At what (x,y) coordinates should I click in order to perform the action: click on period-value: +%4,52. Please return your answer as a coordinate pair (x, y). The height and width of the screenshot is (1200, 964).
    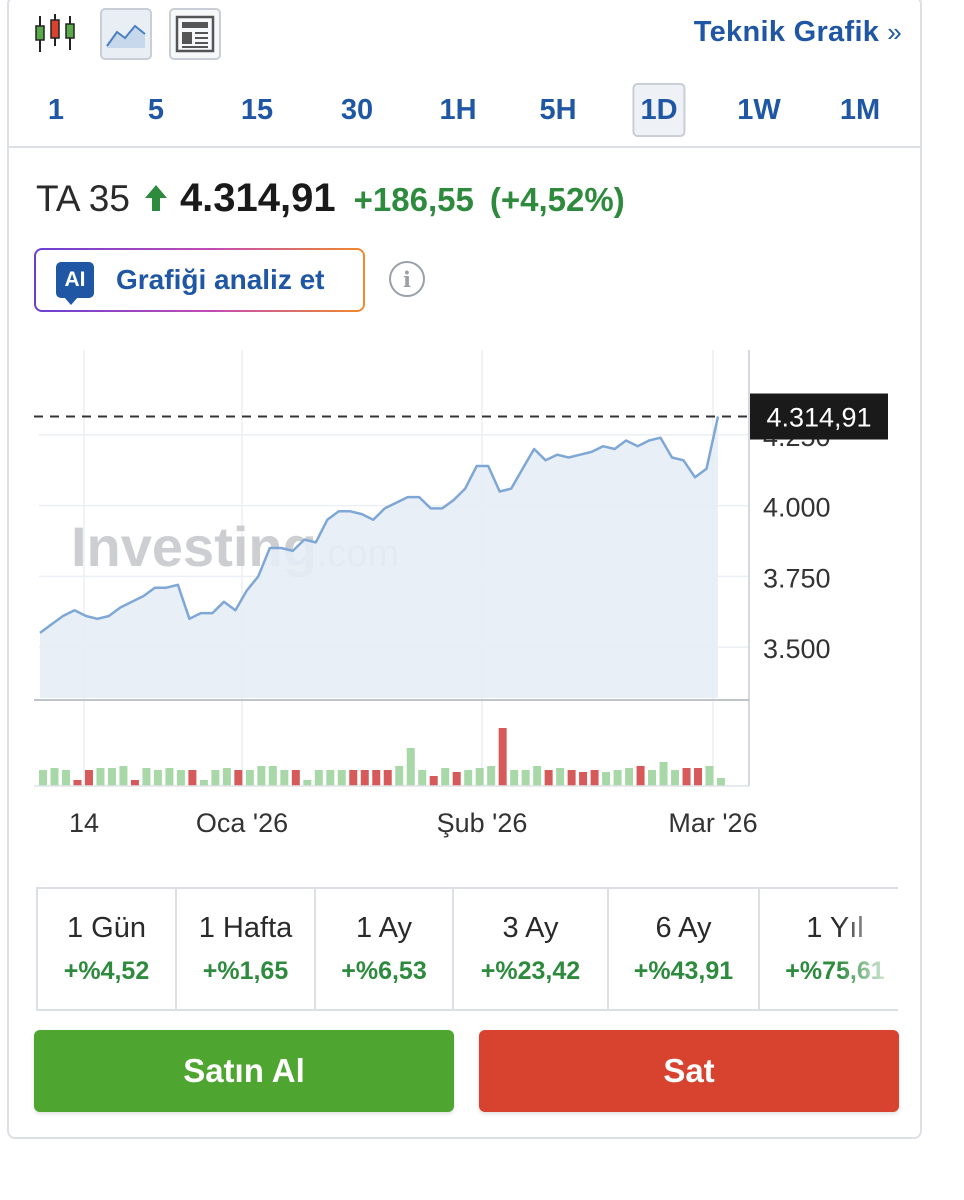
    Looking at the image, I should click on (106, 971).